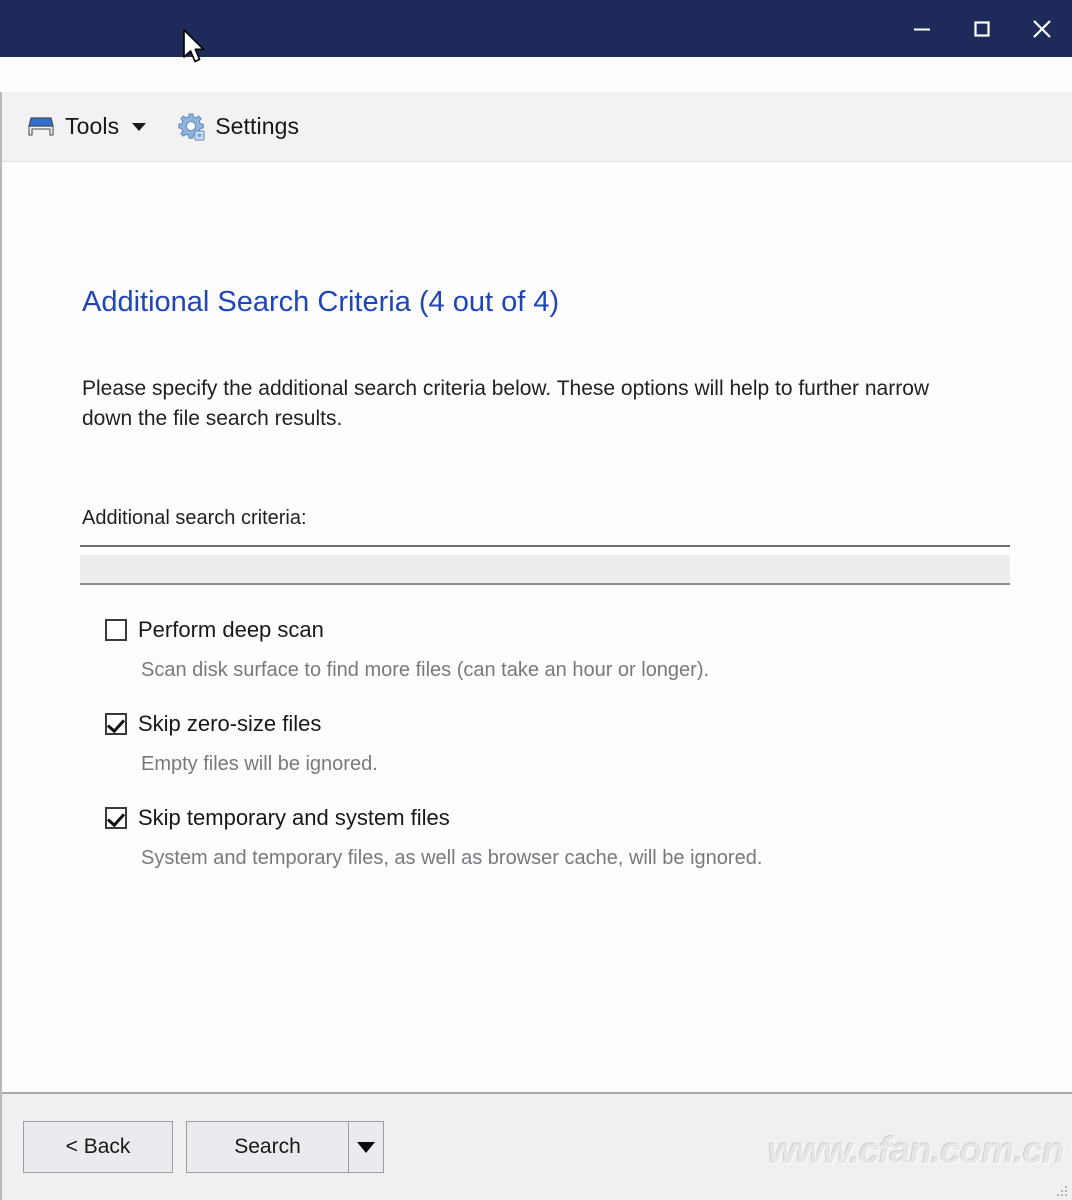  I want to click on search-dropdown-button, so click(366, 1147).